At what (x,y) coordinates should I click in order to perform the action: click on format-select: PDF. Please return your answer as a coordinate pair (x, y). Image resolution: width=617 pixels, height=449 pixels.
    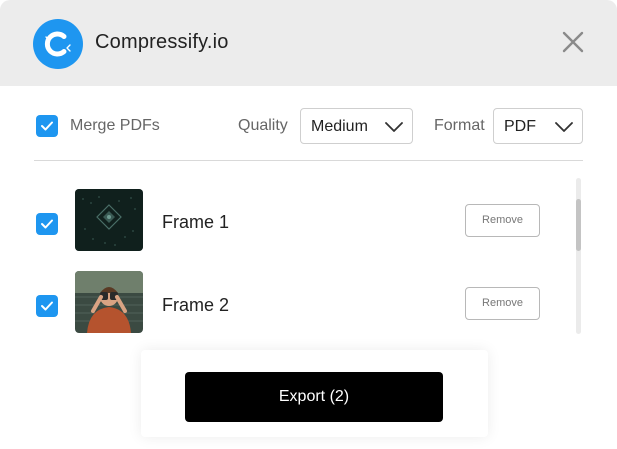
    Looking at the image, I should click on (538, 126).